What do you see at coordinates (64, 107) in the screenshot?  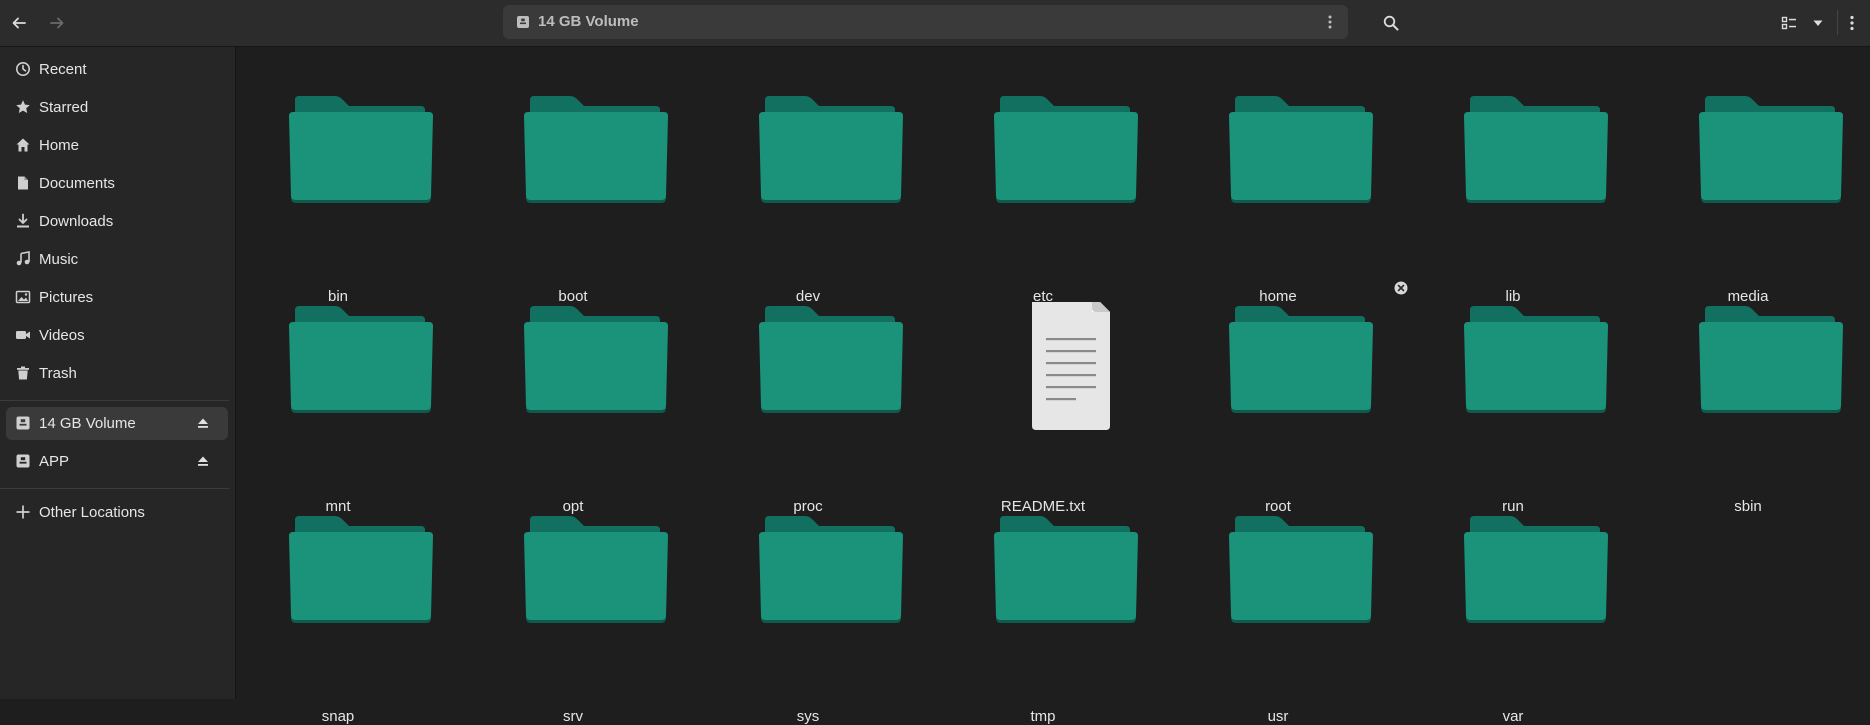 I see `sidebar-item-label: Starred` at bounding box center [64, 107].